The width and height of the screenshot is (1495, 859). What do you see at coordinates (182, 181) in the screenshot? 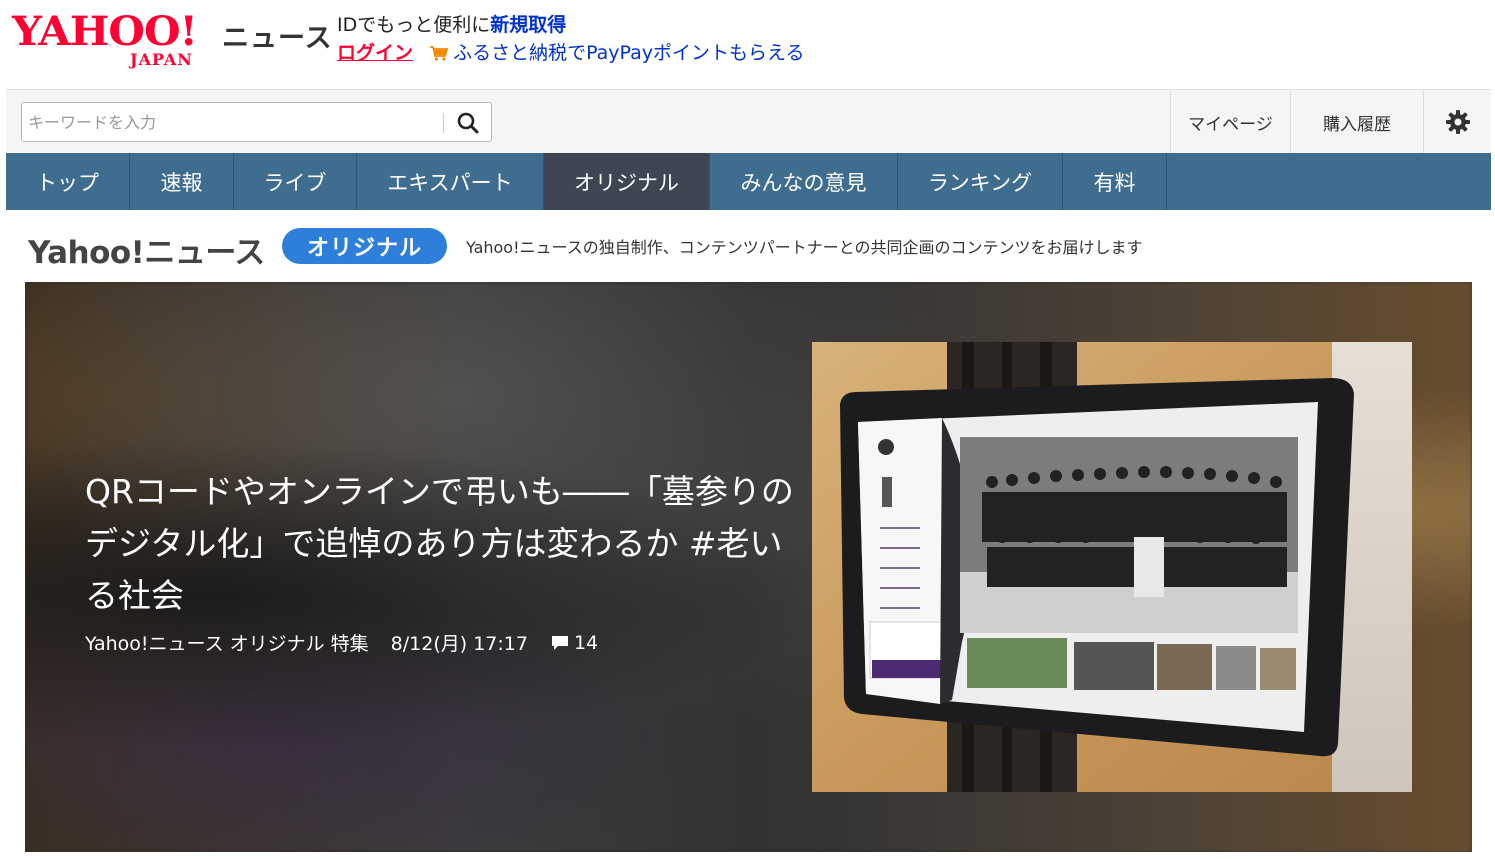
I see `tab-breaking: 速報` at bounding box center [182, 181].